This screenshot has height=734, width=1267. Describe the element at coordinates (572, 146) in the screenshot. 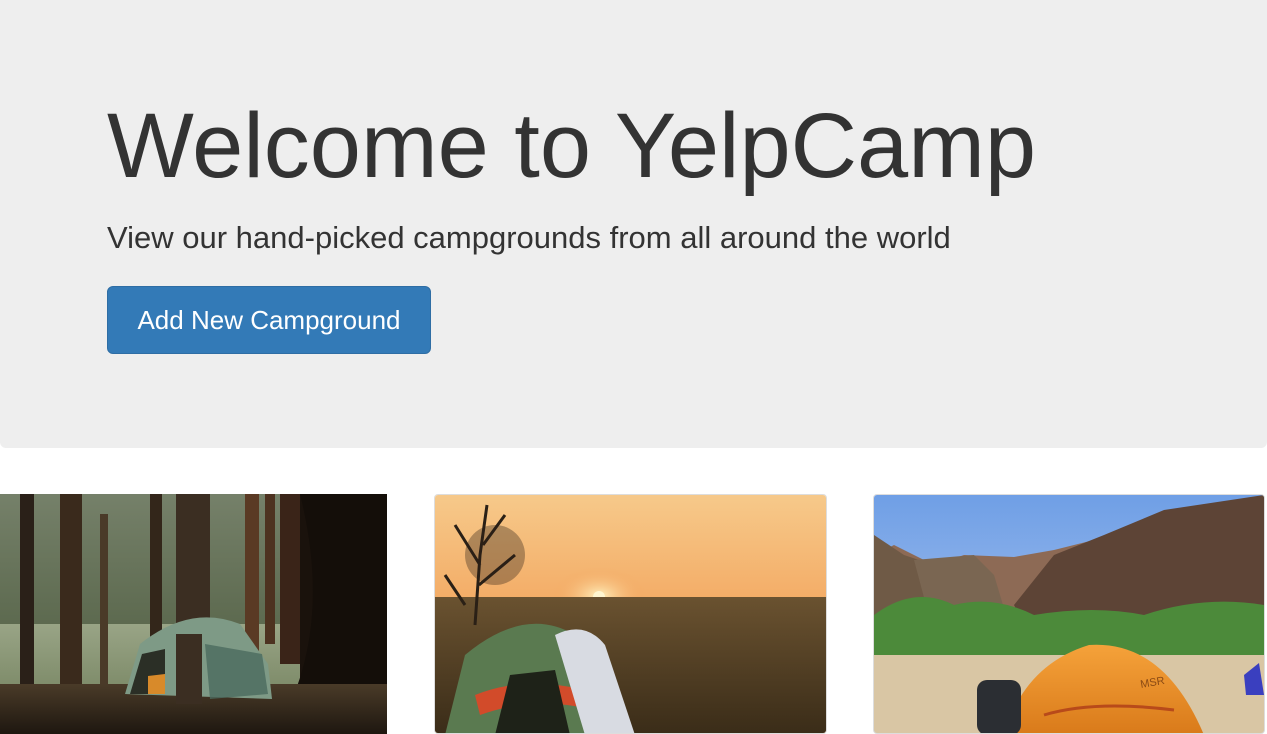

I see `page-title: Welcome to YelpCamp` at that location.